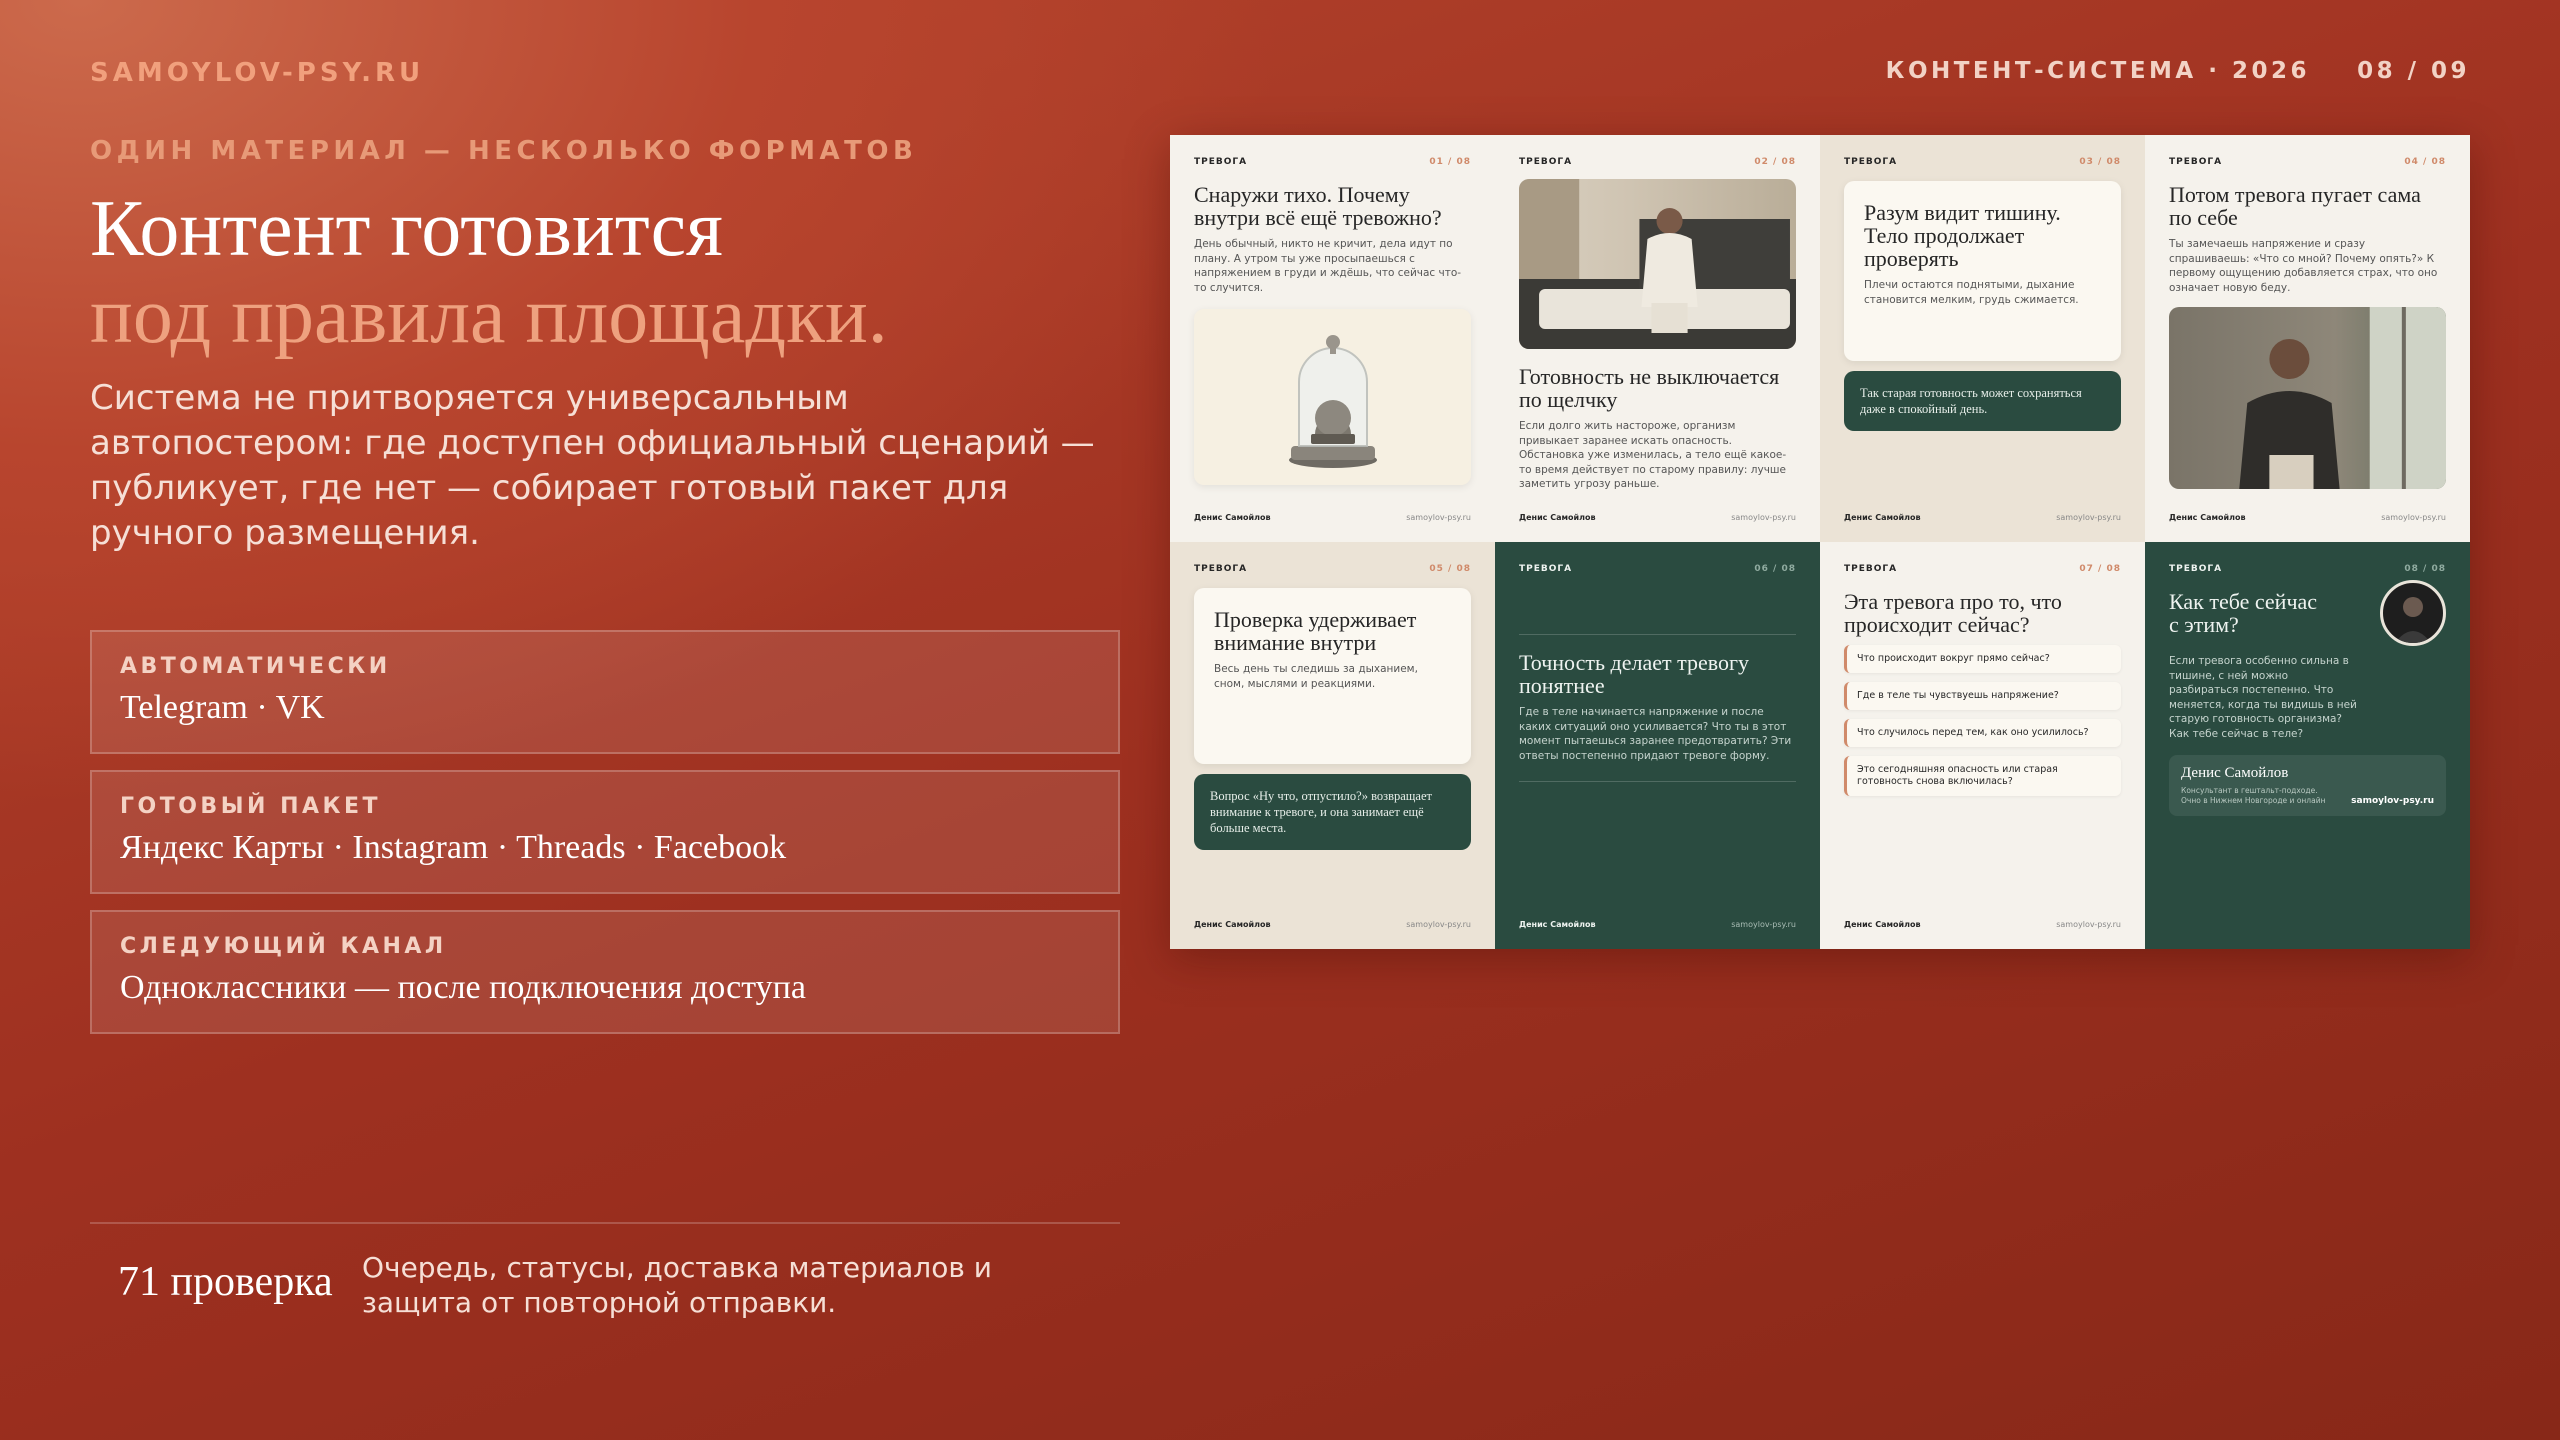 This screenshot has width=2560, height=1440. Describe the element at coordinates (2307, 398) in the screenshot. I see `woman-by-window-photo` at that location.